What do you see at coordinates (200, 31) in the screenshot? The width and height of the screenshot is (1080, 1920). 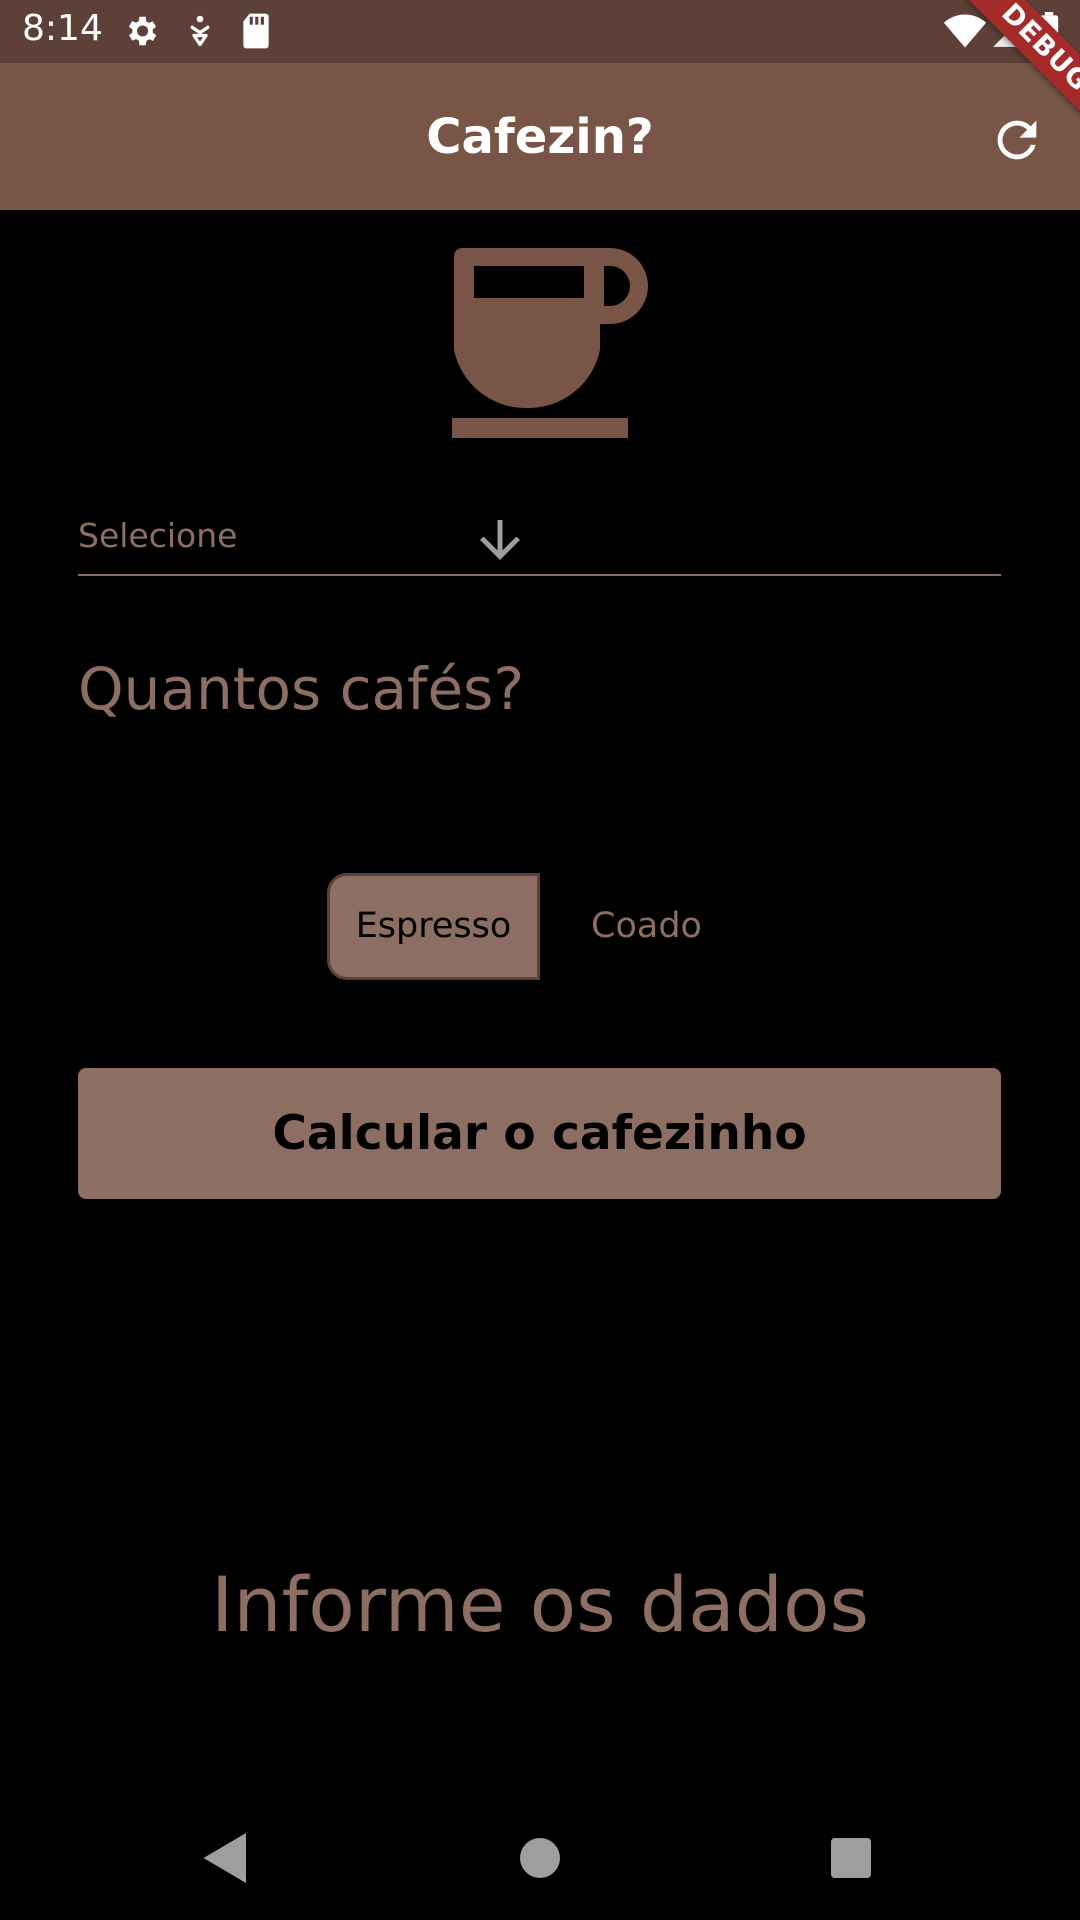 I see `accessibility-icon` at bounding box center [200, 31].